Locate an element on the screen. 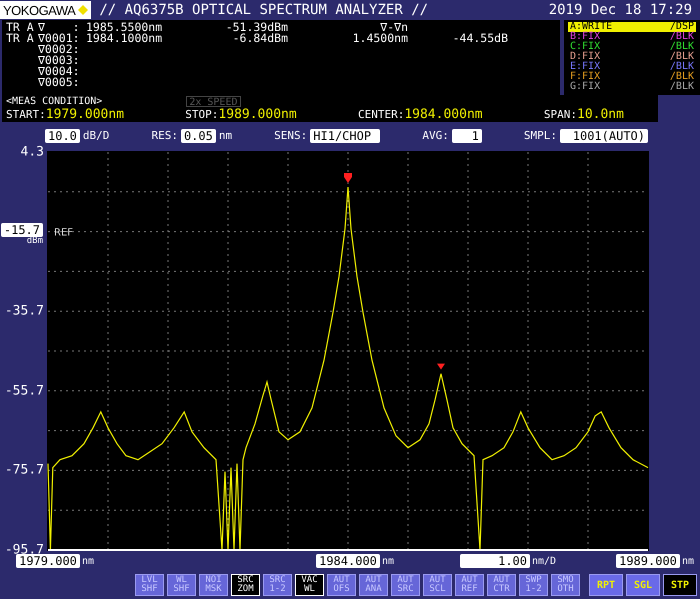 This screenshot has height=599, width=700. marker-label: ∇0004: is located at coordinates (59, 71).